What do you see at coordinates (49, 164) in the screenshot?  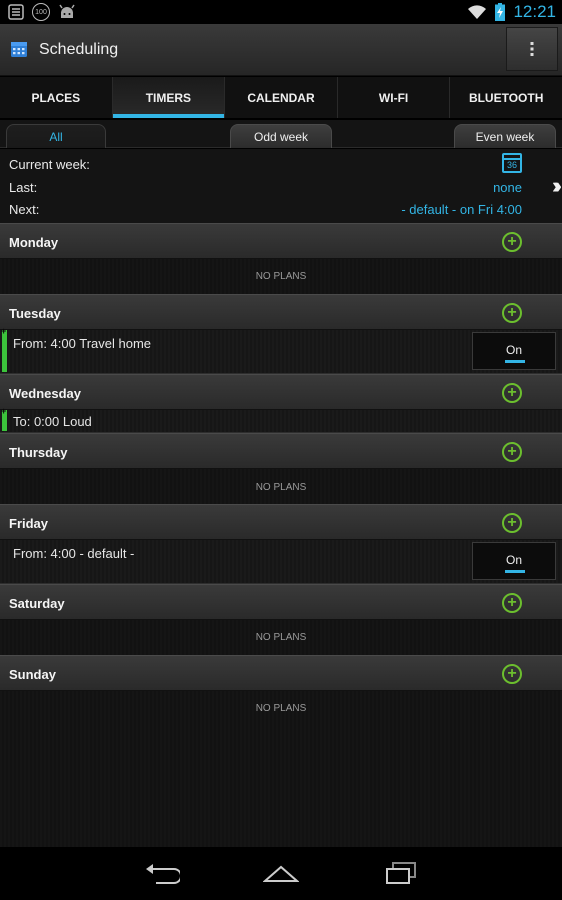 I see `current-week-label: Current week:` at bounding box center [49, 164].